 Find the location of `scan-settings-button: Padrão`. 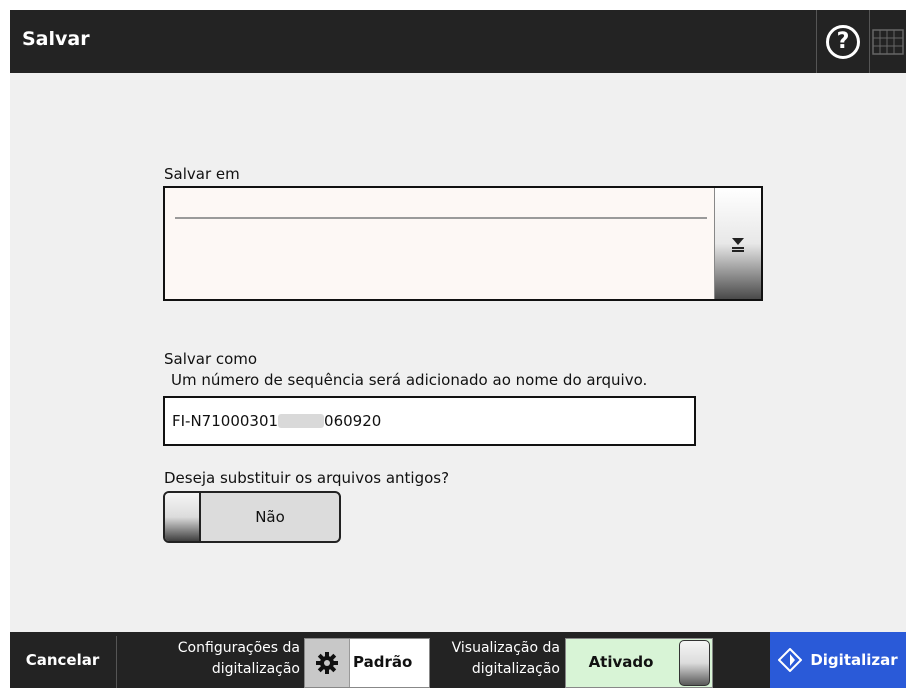

scan-settings-button: Padrão is located at coordinates (367, 663).